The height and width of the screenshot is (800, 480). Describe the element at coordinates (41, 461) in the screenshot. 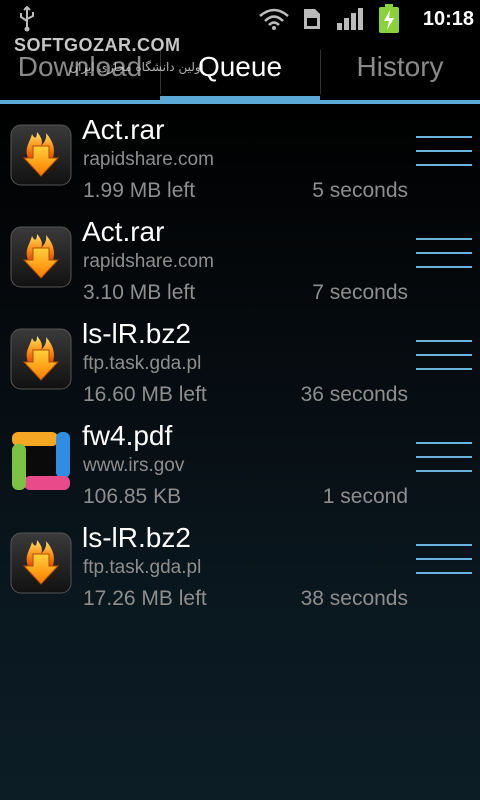

I see `colorful-square-icon` at that location.